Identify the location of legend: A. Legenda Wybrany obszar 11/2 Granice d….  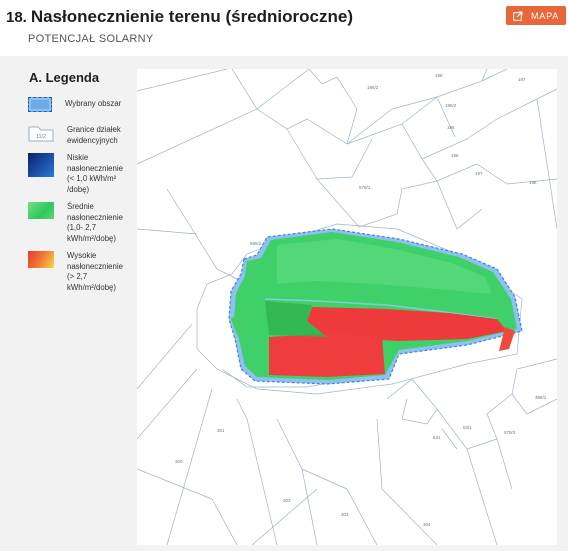
(81, 181).